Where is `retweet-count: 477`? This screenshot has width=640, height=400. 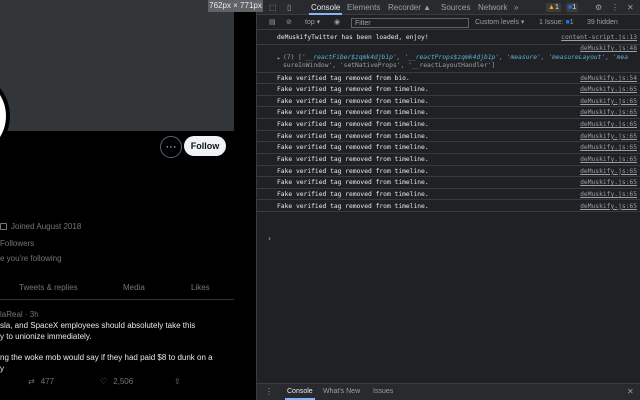
retweet-count: 477 is located at coordinates (47, 381).